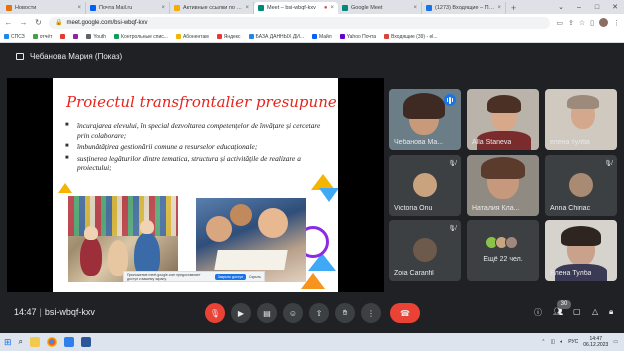 The image size is (624, 351). Describe the element at coordinates (616, 23) in the screenshot. I see `menu-icon: ⋮` at that location.